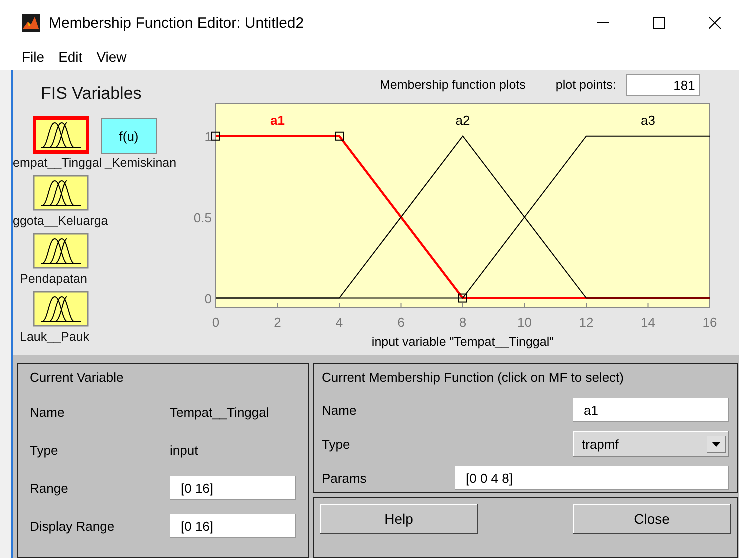  What do you see at coordinates (586, 322) in the screenshot?
I see `x-tick-label: 12` at bounding box center [586, 322].